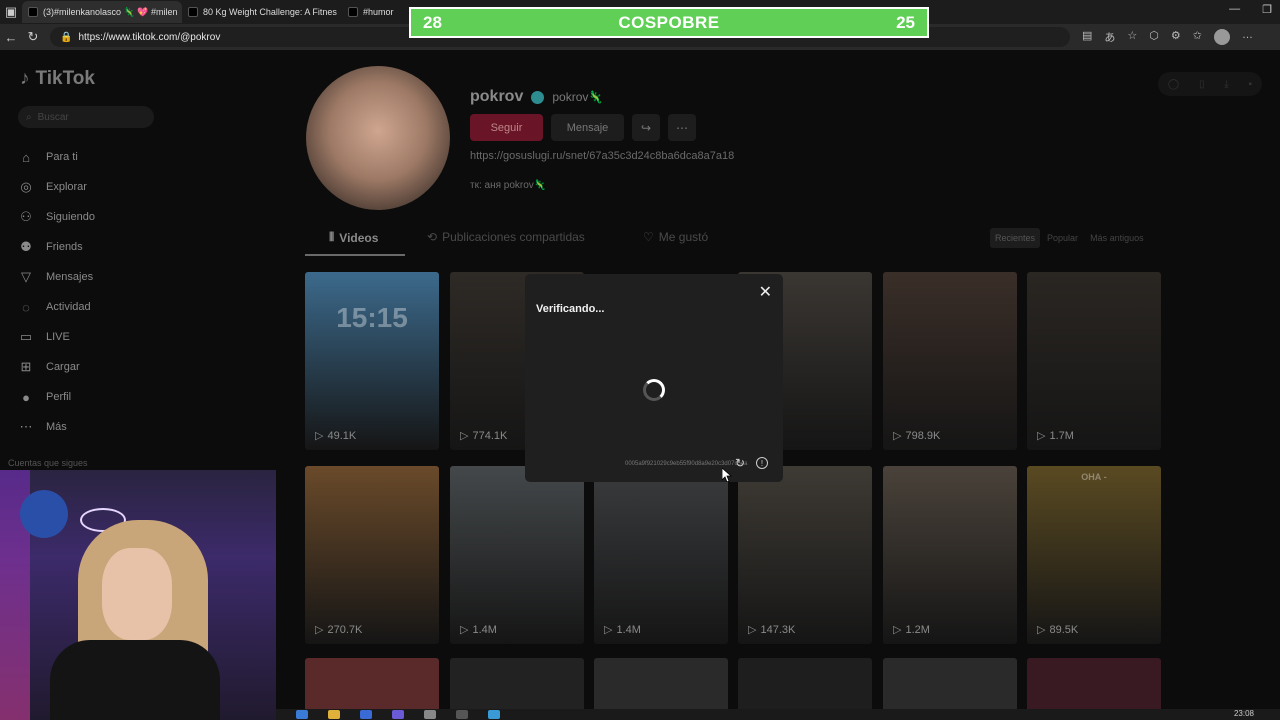 The height and width of the screenshot is (720, 1280). I want to click on sidebar-item-label: Actividad, so click(68, 307).